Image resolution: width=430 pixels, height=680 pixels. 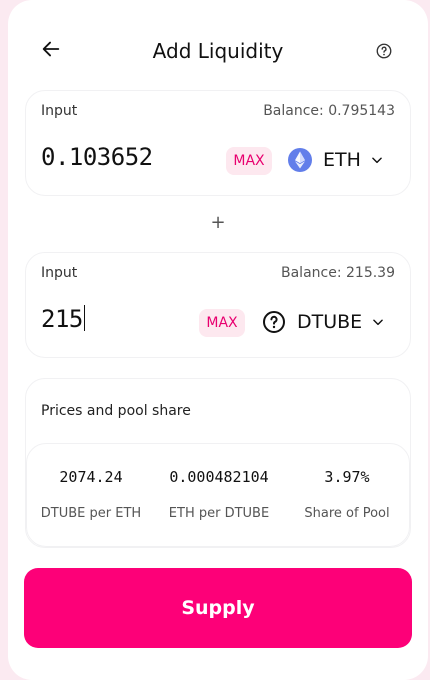 I want to click on supply-button: Supply, so click(x=218, y=608).